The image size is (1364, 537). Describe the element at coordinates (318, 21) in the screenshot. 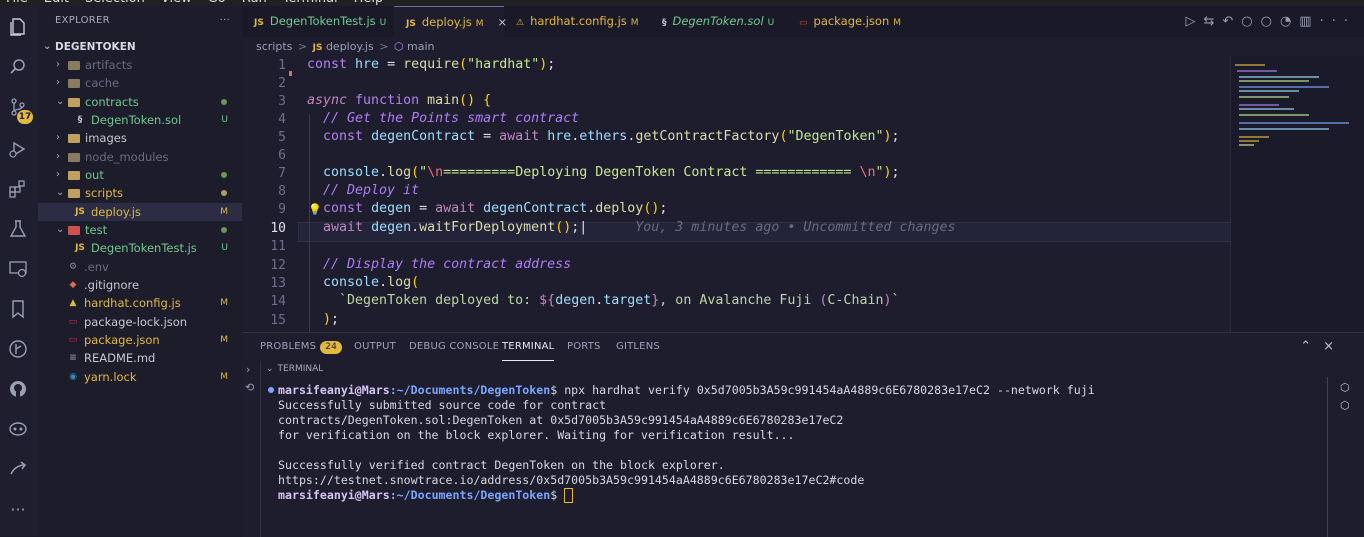

I see `tab-degentokentest-js: JS DegenTokenTest.js U` at that location.